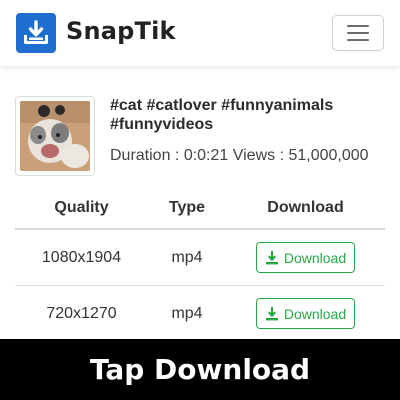 Image resolution: width=400 pixels, height=400 pixels. What do you see at coordinates (187, 207) in the screenshot?
I see `header-type: Type` at bounding box center [187, 207].